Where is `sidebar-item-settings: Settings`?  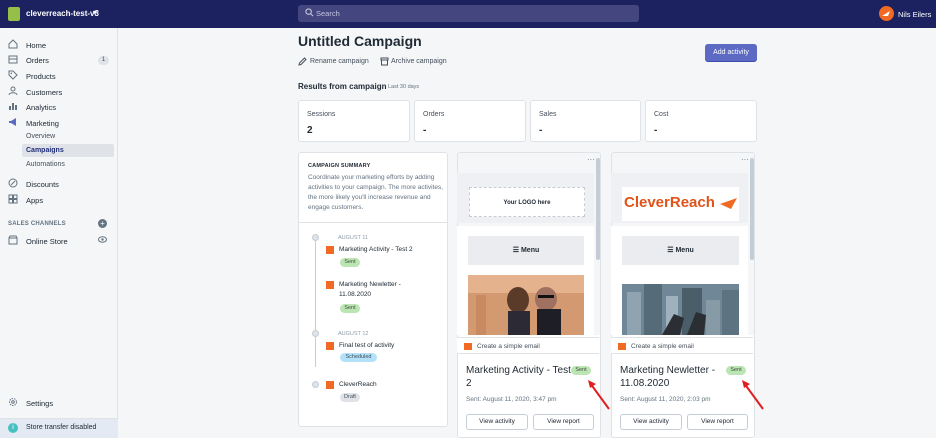 sidebar-item-settings: Settings is located at coordinates (63, 403).